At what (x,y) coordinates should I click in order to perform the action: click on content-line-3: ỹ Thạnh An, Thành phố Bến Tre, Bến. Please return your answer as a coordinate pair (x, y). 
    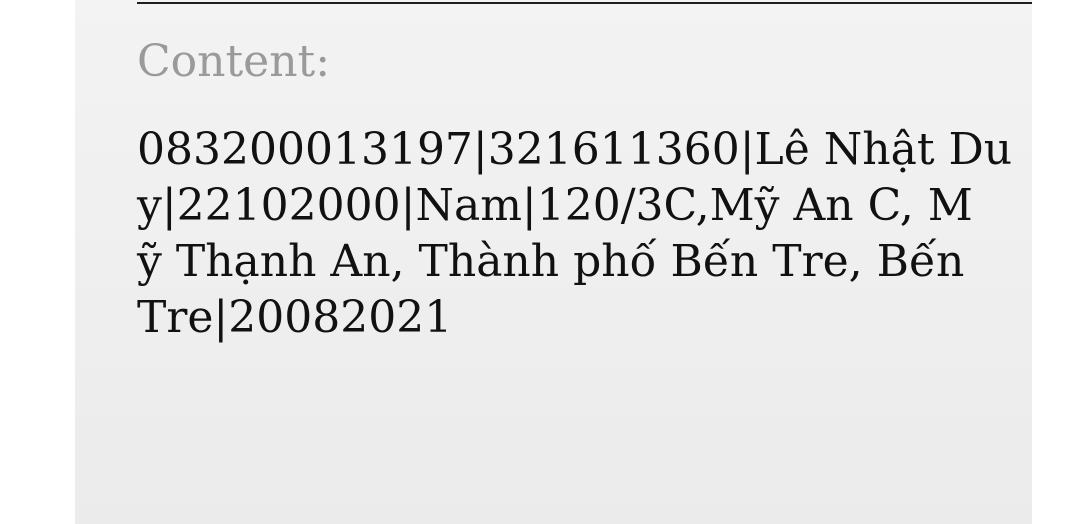
    Looking at the image, I should click on (551, 261).